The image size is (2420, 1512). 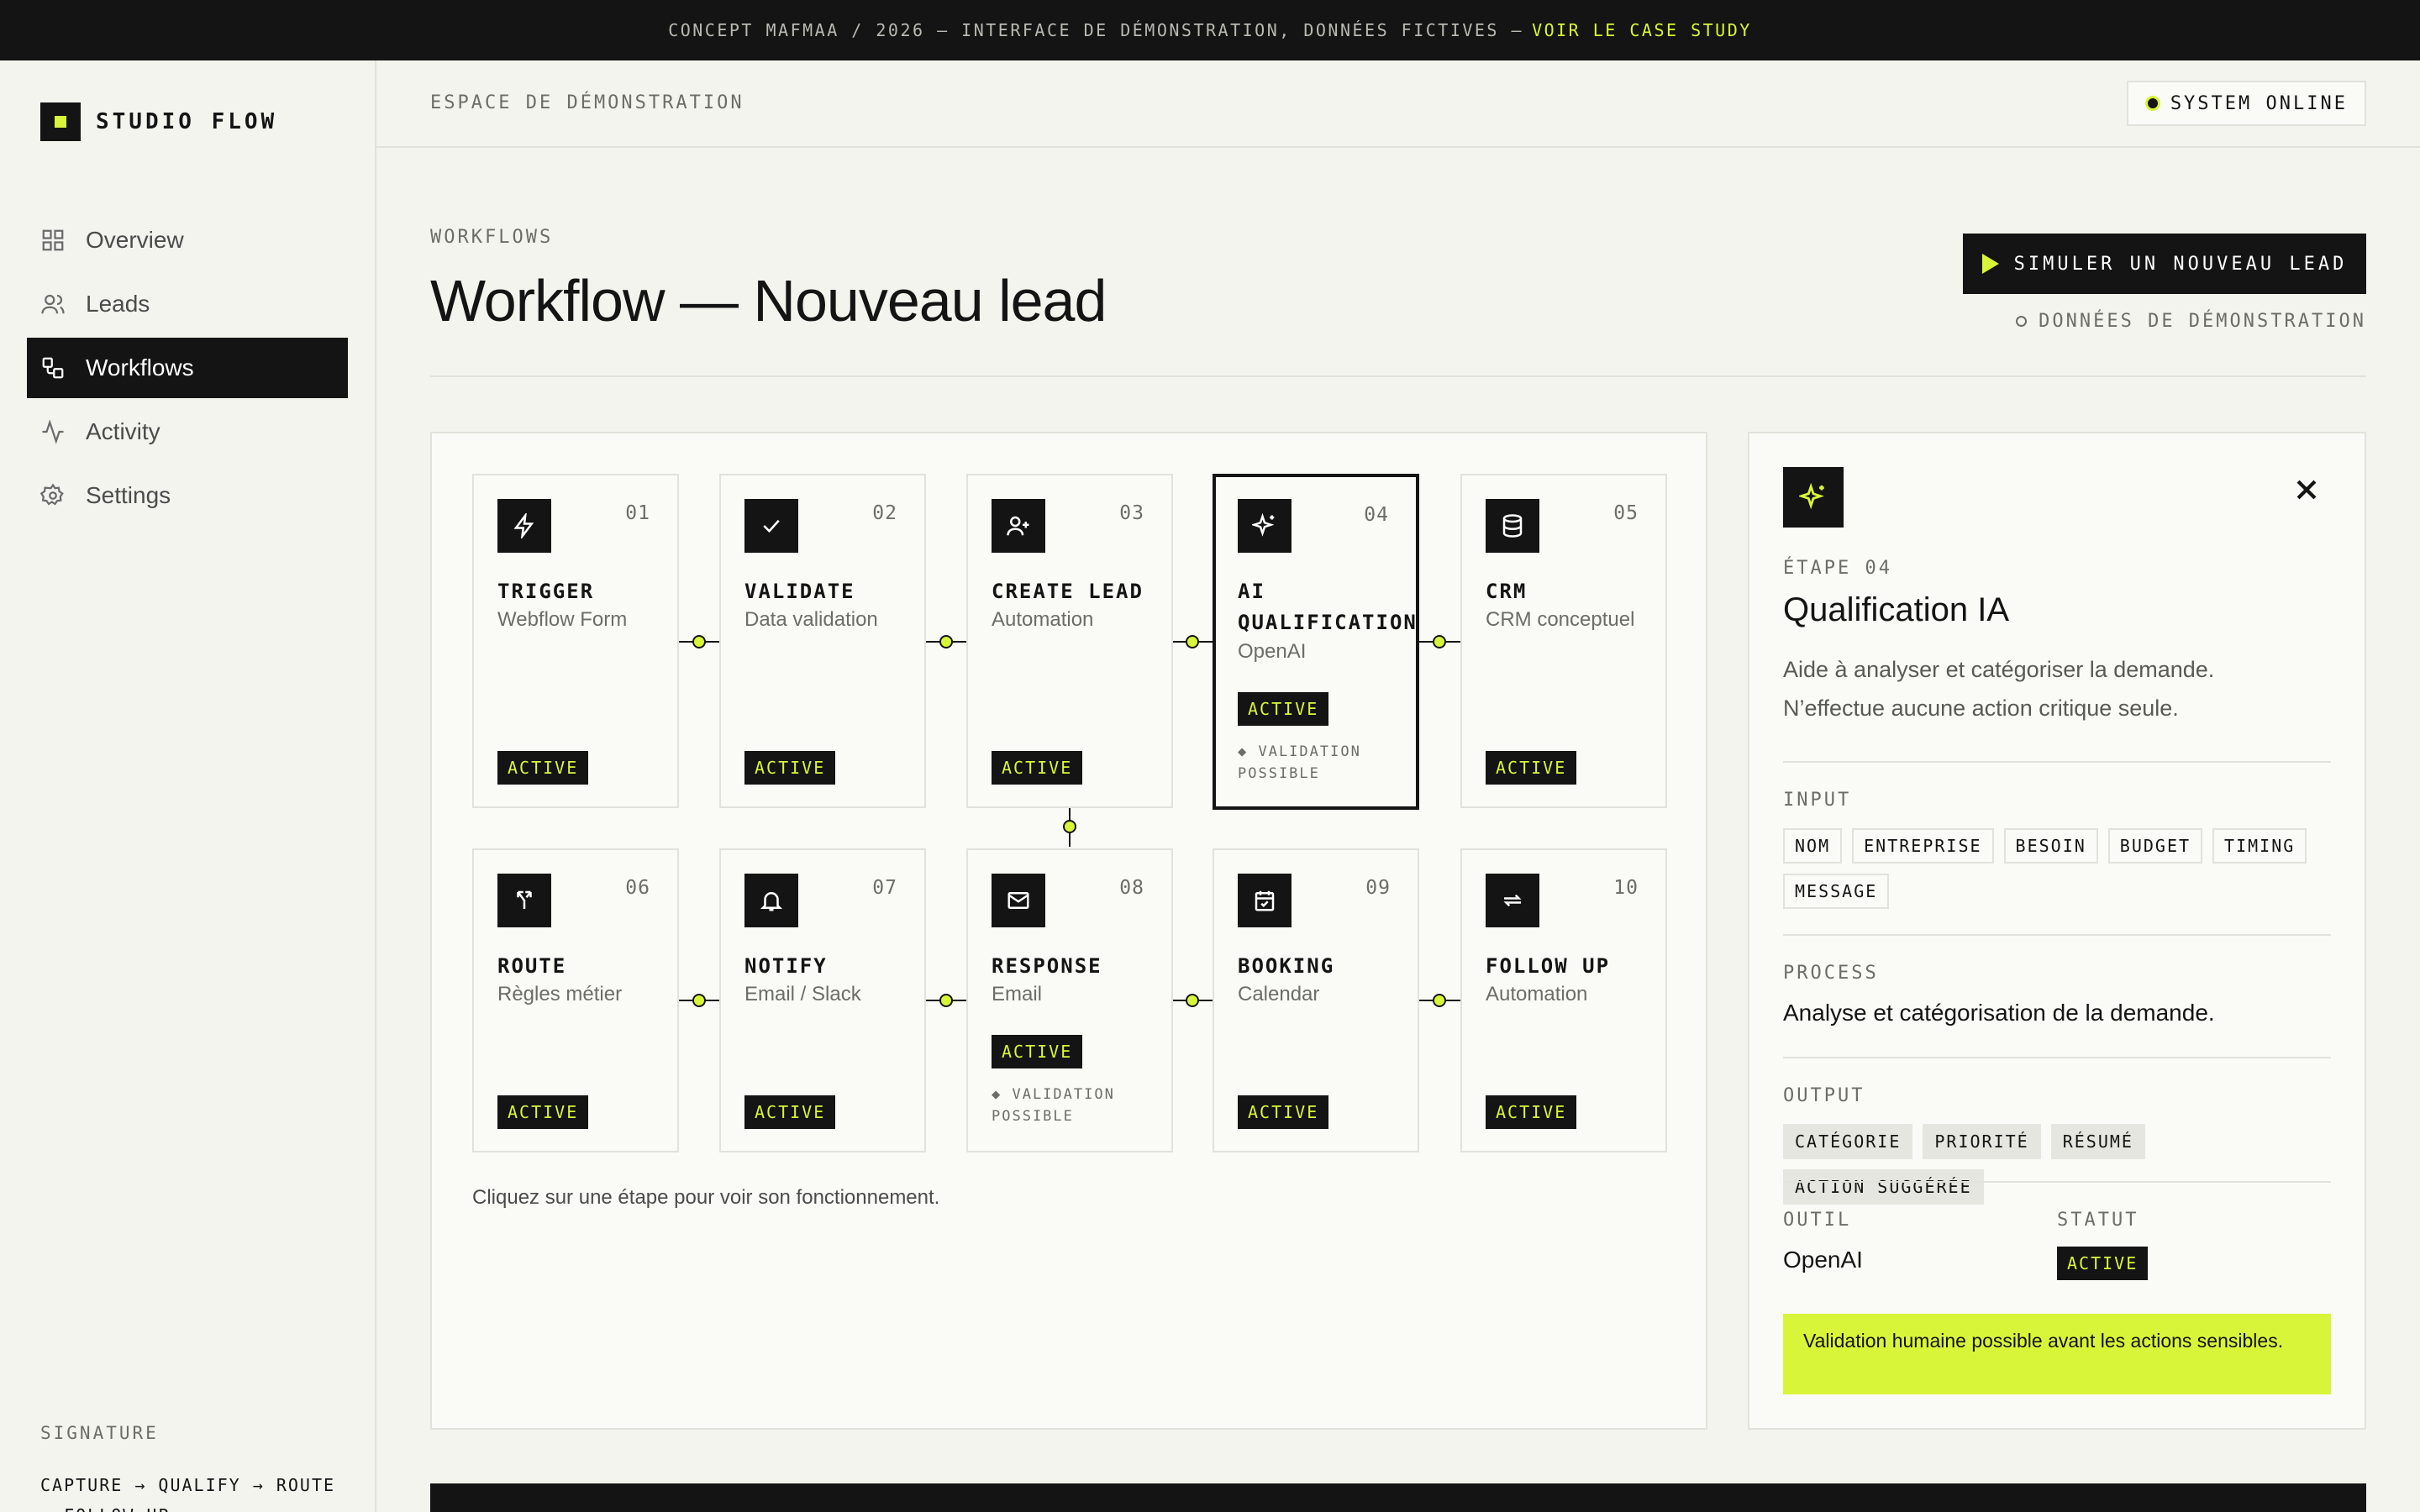 What do you see at coordinates (811, 619) in the screenshot?
I see `step-subtitle: Data validation` at bounding box center [811, 619].